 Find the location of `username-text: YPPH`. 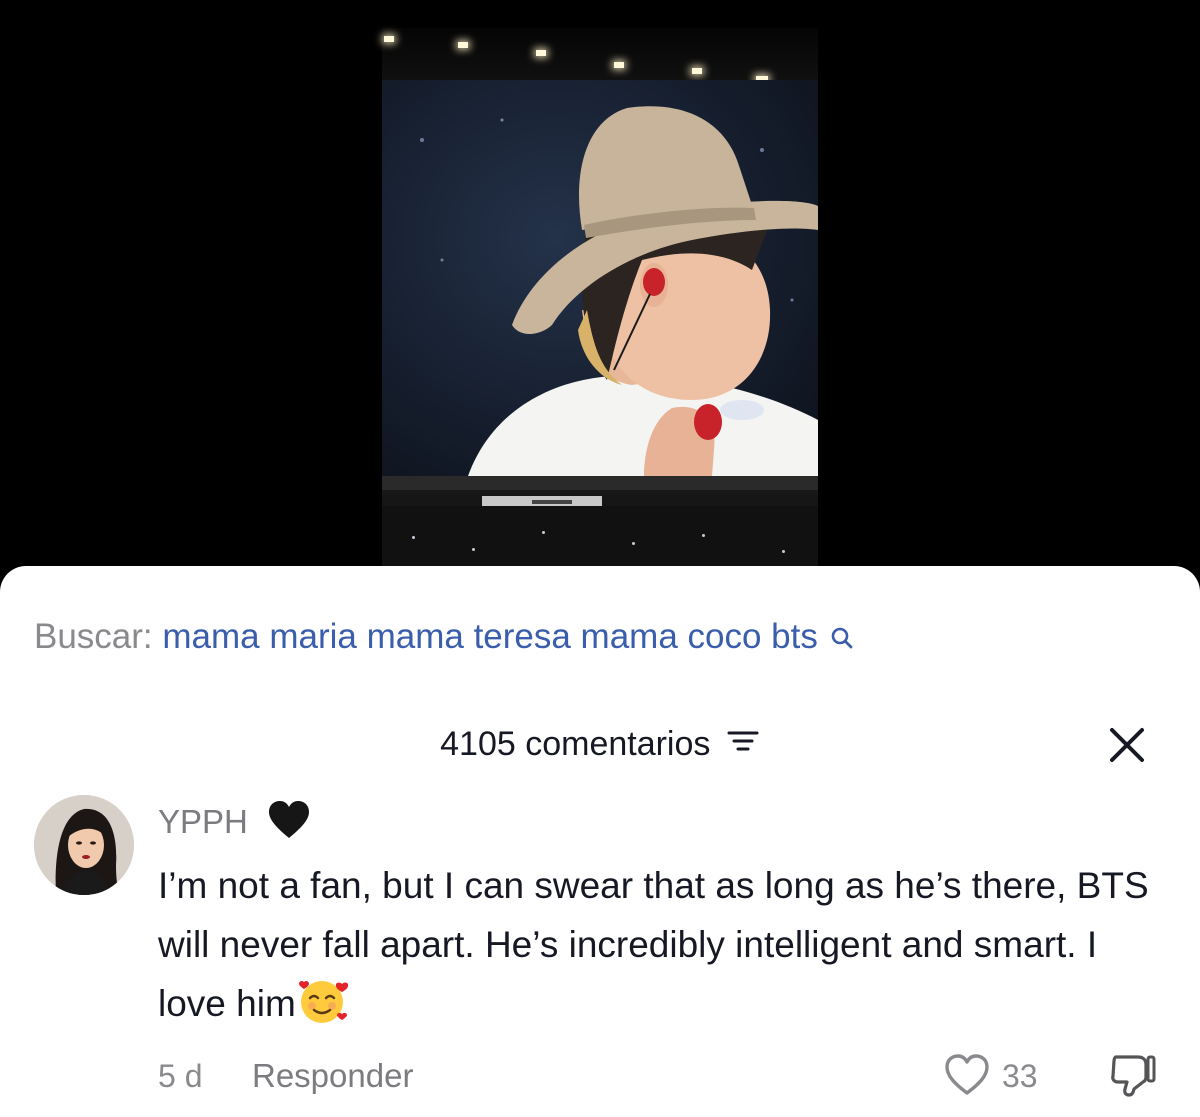

username-text: YPPH is located at coordinates (203, 822).